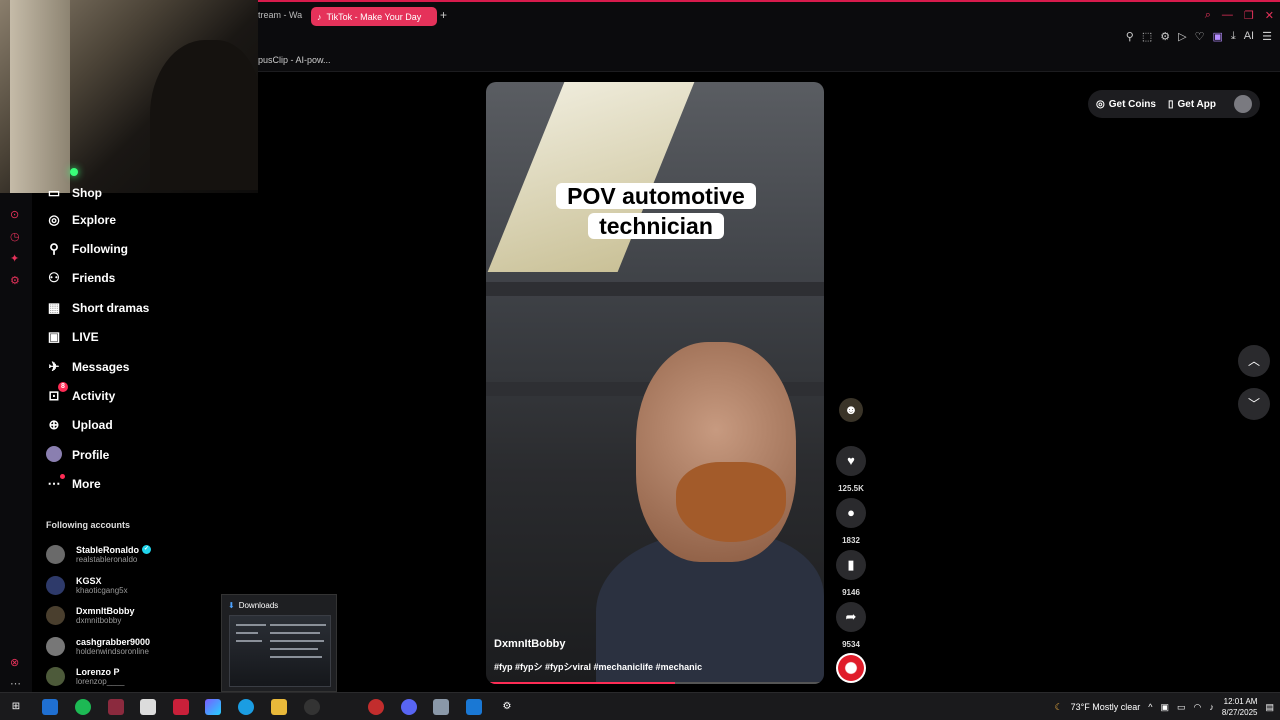 The image size is (1280, 720). I want to click on comment-count: 1832, so click(851, 540).